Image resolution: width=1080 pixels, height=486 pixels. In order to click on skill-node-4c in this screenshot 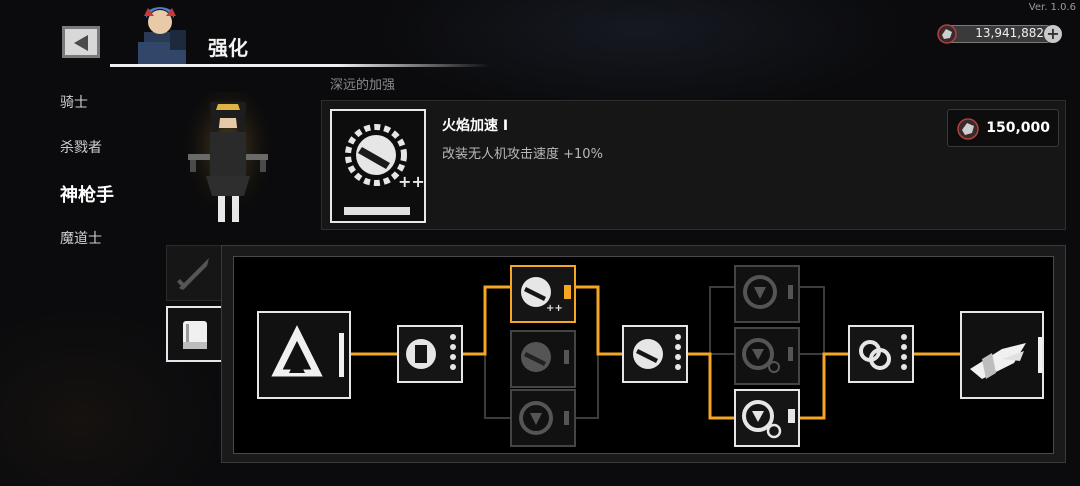, I will do `click(767, 418)`.